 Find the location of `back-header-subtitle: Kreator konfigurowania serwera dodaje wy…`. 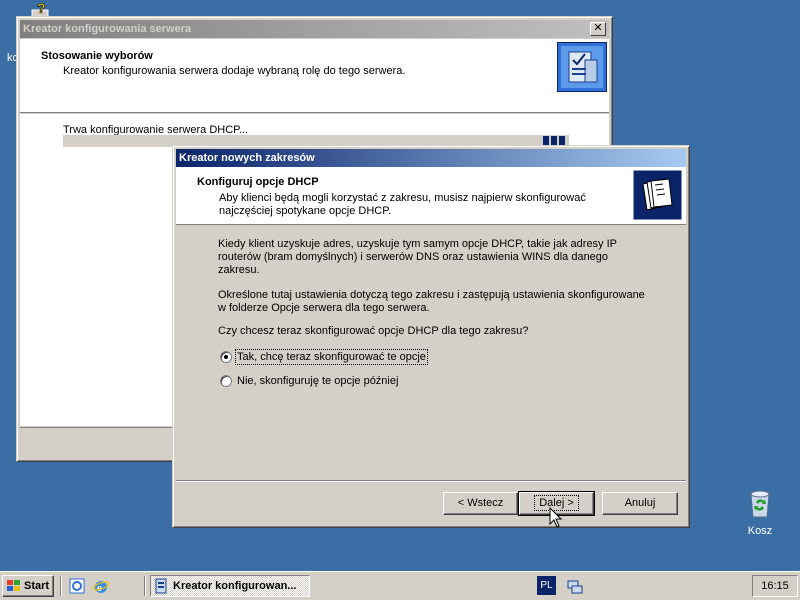

back-header-subtitle: Kreator konfigurowania serwera dodaje wy… is located at coordinates (234, 71).